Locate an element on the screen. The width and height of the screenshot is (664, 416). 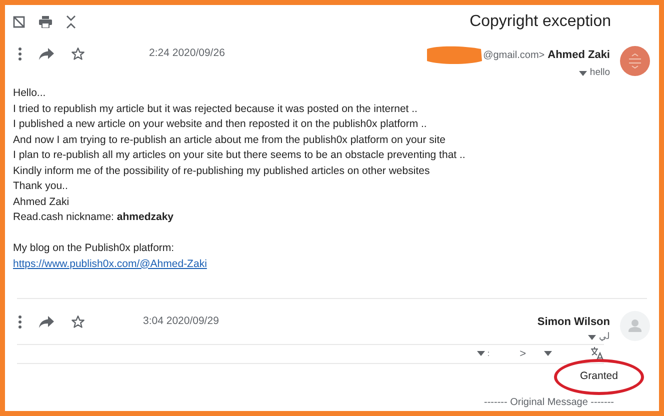
blog-link: https://www.publish0x.com/@Ahmed-Zaki is located at coordinates (110, 264).